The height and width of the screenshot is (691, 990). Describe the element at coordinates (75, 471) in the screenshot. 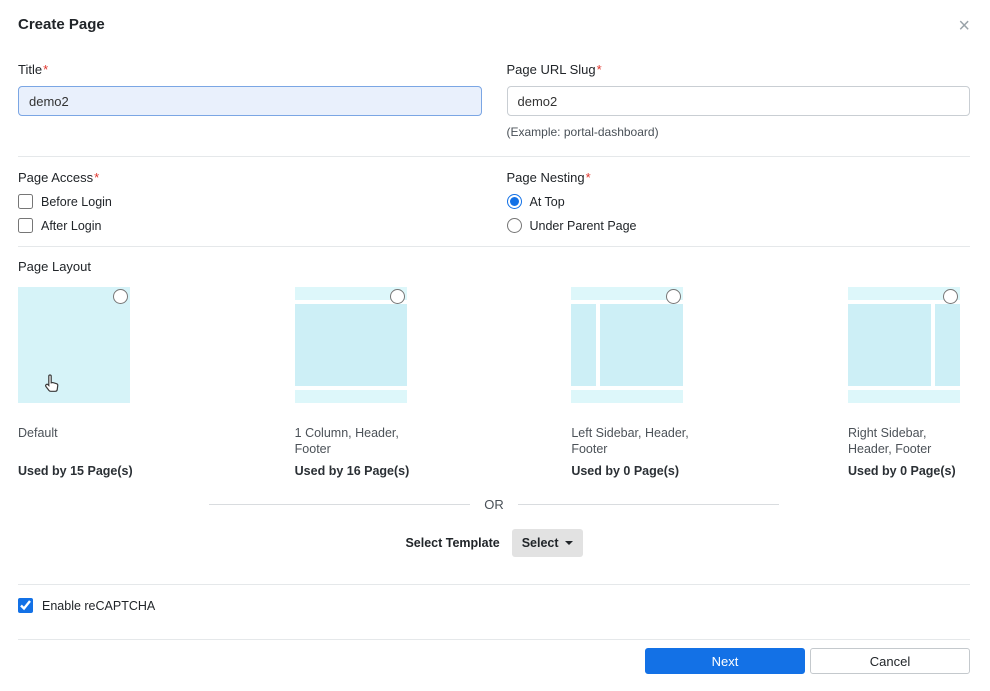

I see `layout-usage: Used by 15 Page(s)` at that location.